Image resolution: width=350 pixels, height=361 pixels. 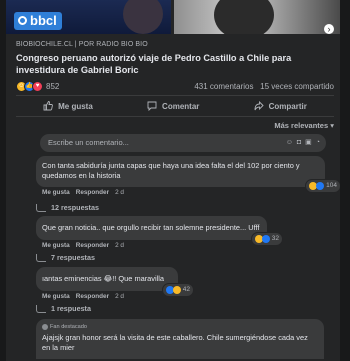 I want to click on top-fan-label: Fan destacado, so click(x=69, y=327).